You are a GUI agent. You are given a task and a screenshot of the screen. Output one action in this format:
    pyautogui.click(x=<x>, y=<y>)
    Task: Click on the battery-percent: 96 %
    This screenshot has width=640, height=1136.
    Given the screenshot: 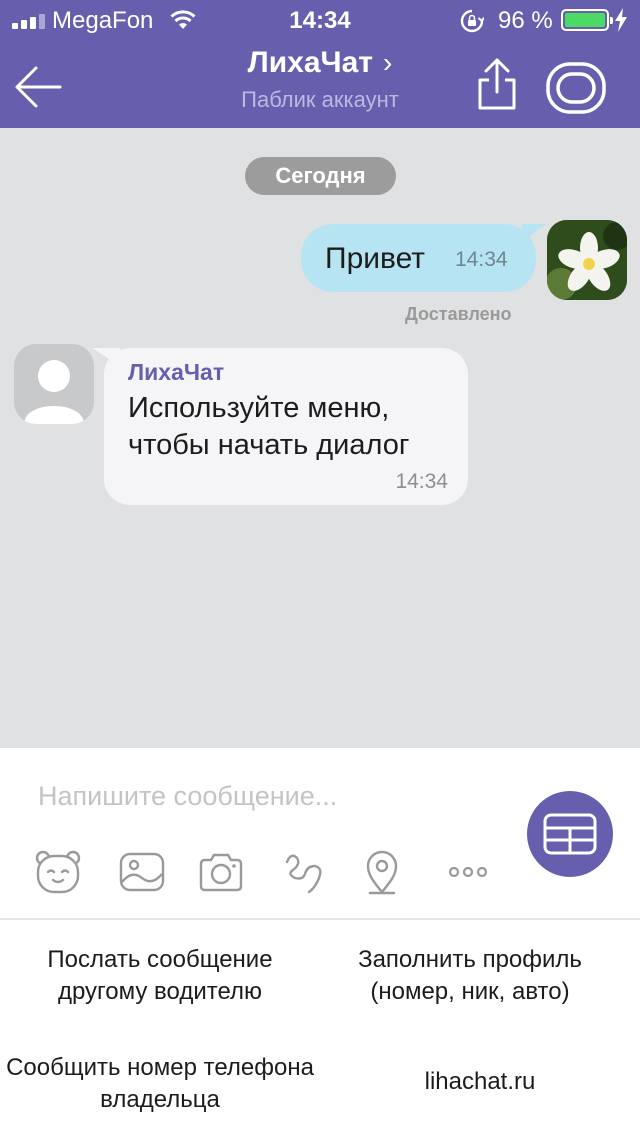 What is the action you would take?
    pyautogui.click(x=525, y=20)
    